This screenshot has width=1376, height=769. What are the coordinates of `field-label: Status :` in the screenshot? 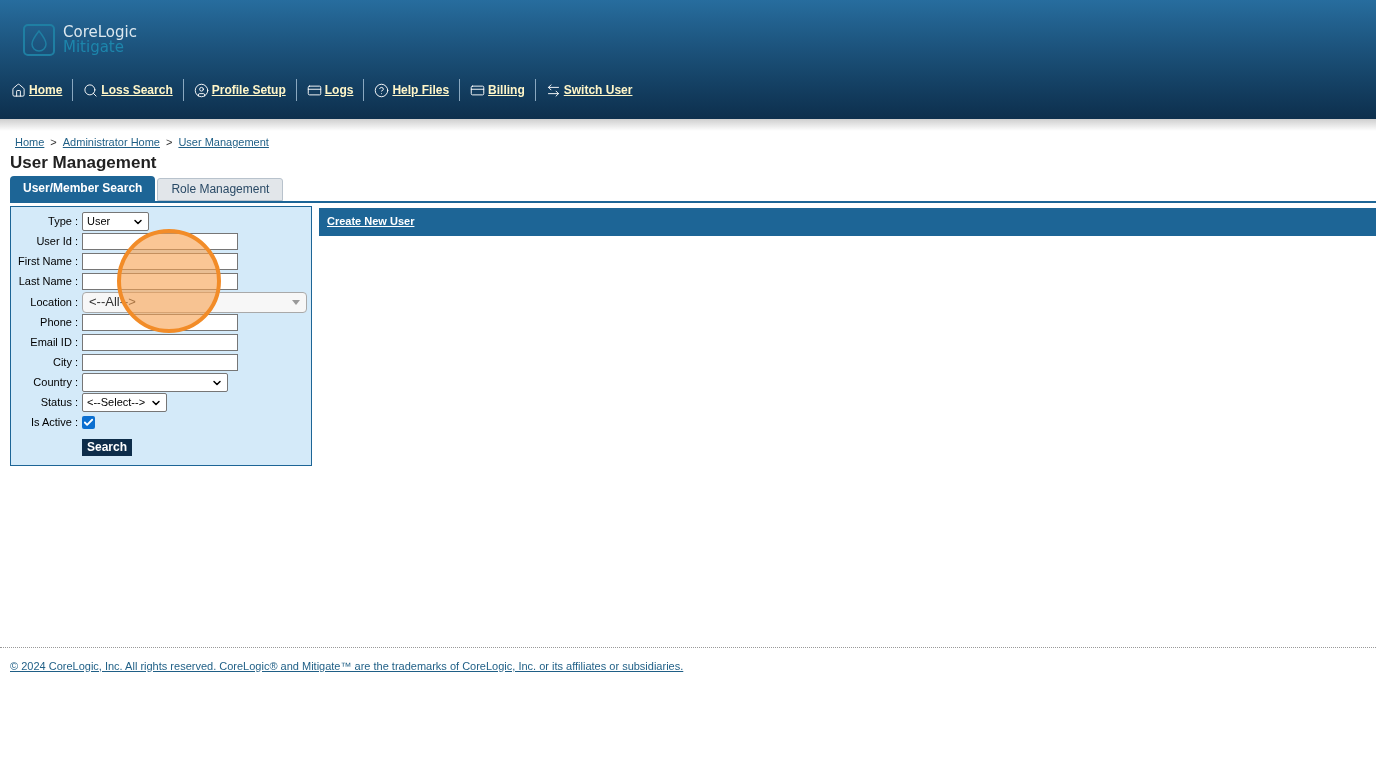 It's located at (58, 403).